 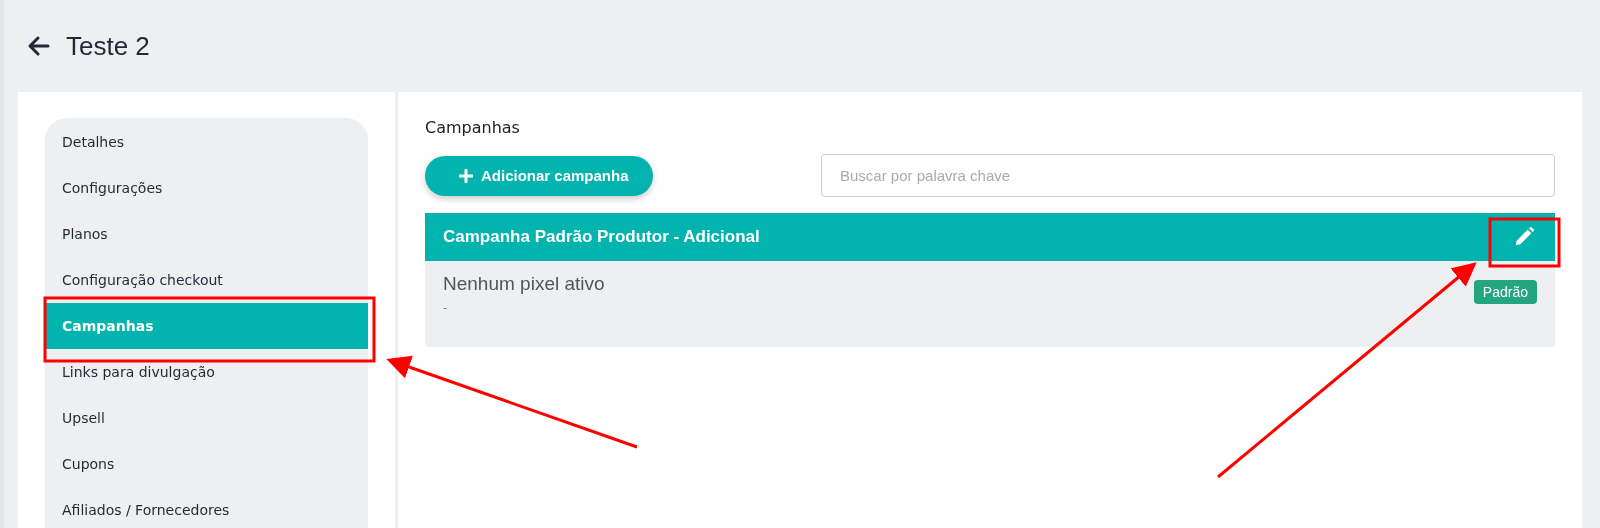 I want to click on campaign-detail: -, so click(x=446, y=308).